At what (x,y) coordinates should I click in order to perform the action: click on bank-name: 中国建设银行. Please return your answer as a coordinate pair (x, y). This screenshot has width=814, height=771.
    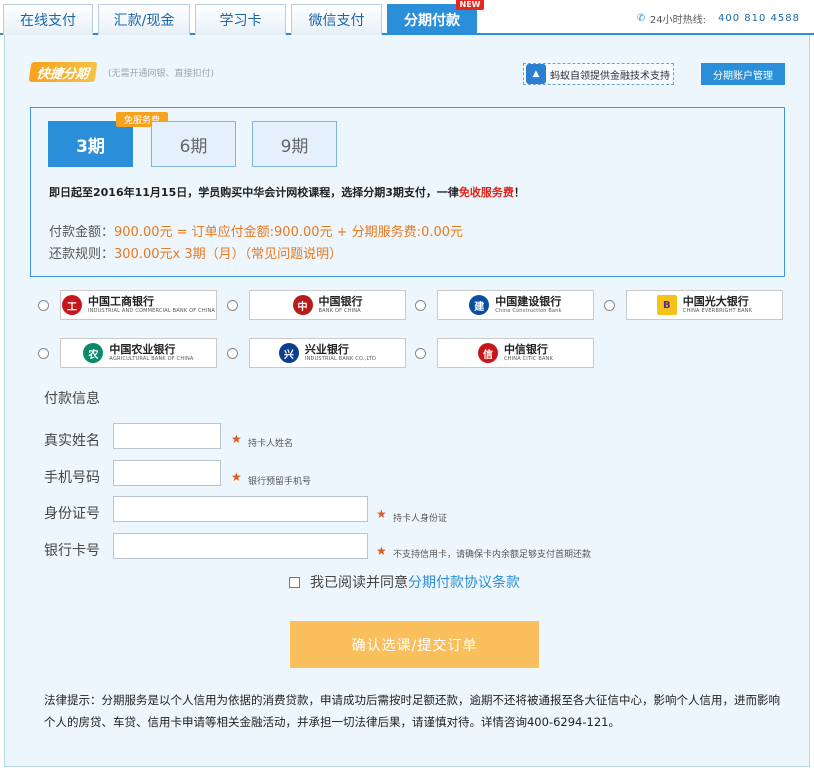
    Looking at the image, I should click on (528, 301).